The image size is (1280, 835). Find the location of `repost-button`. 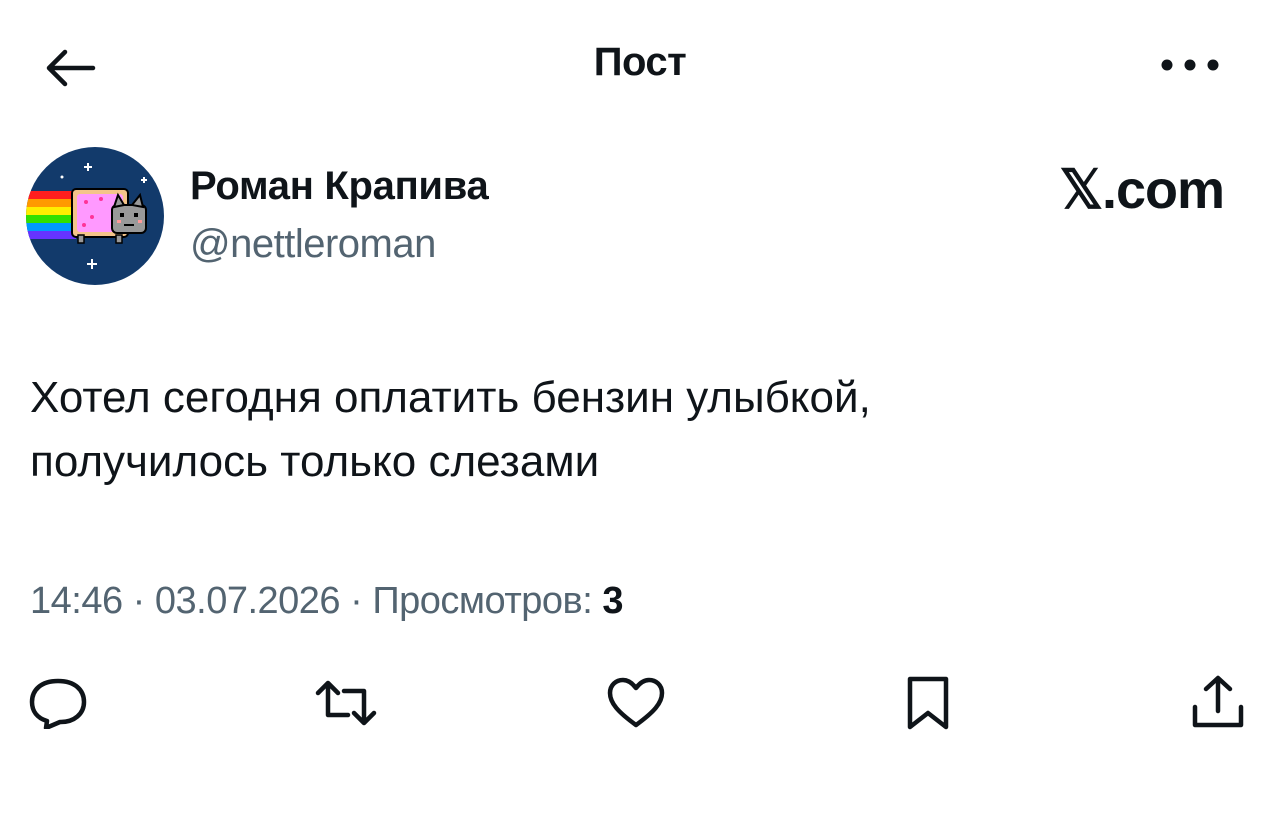

repost-button is located at coordinates (346, 703).